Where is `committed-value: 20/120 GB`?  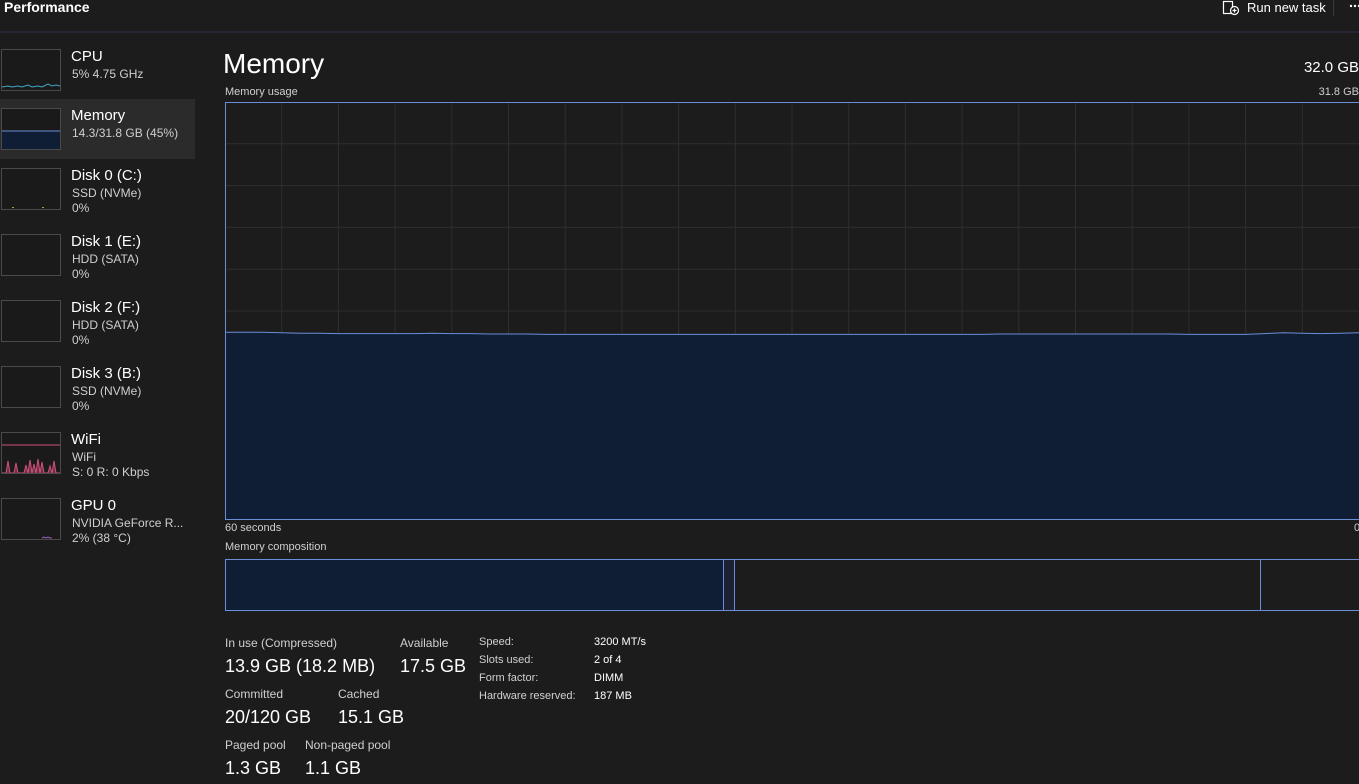 committed-value: 20/120 GB is located at coordinates (268, 717).